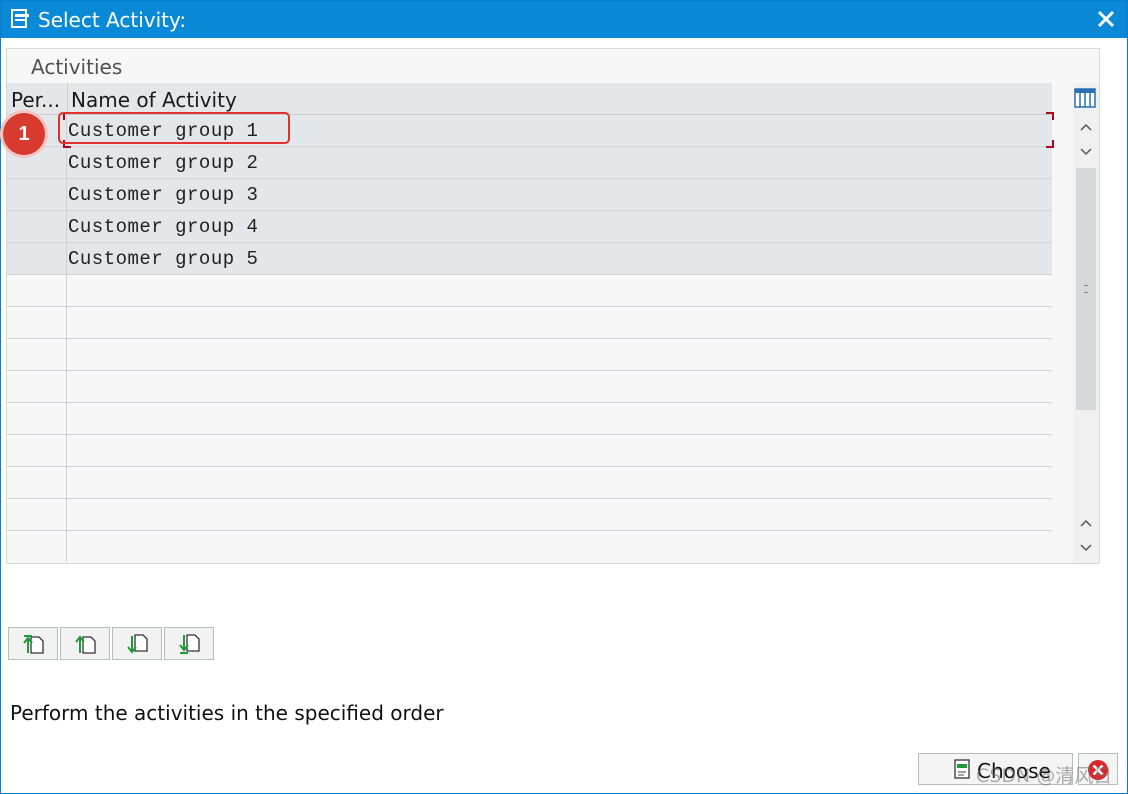 The width and height of the screenshot is (1128, 794). Describe the element at coordinates (529, 195) in the screenshot. I see `table-row: Customer group 3` at that location.